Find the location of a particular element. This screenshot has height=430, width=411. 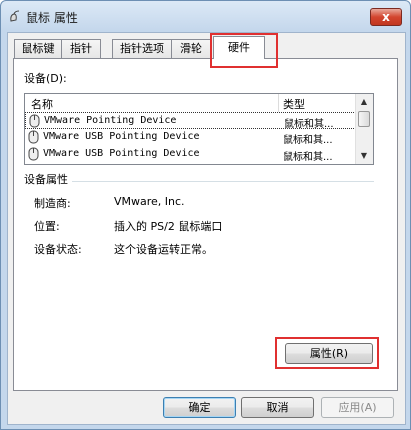

highlight-box-properties-button is located at coordinates (327, 353).